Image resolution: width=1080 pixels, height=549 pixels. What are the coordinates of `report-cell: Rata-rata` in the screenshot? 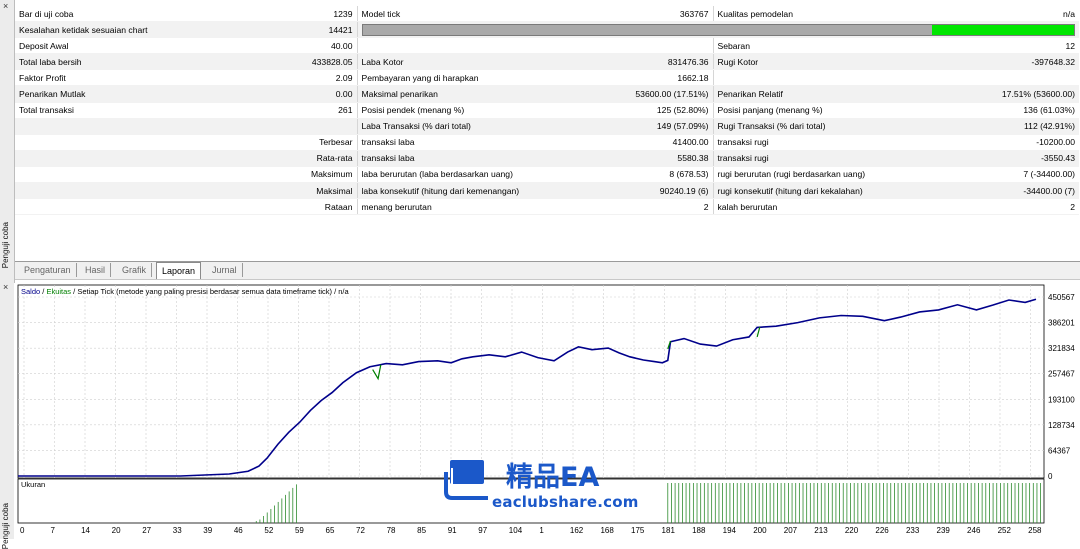 It's located at (311, 158).